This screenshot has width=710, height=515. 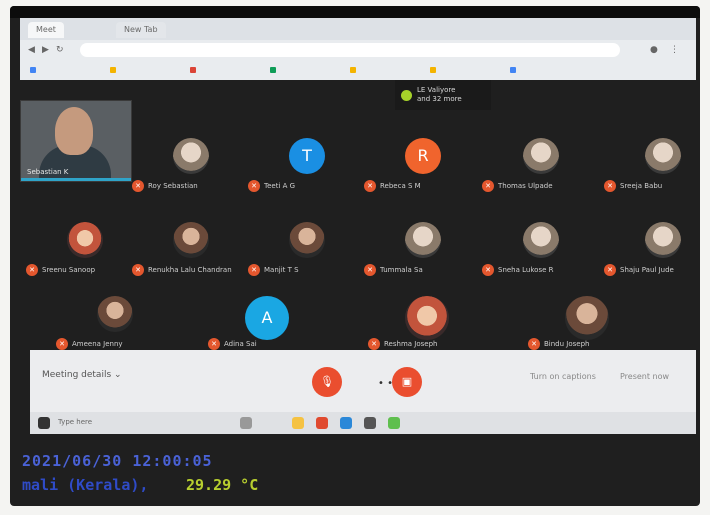 I want to click on meeting-details-button: Meeting details ⌄, so click(x=82, y=375).